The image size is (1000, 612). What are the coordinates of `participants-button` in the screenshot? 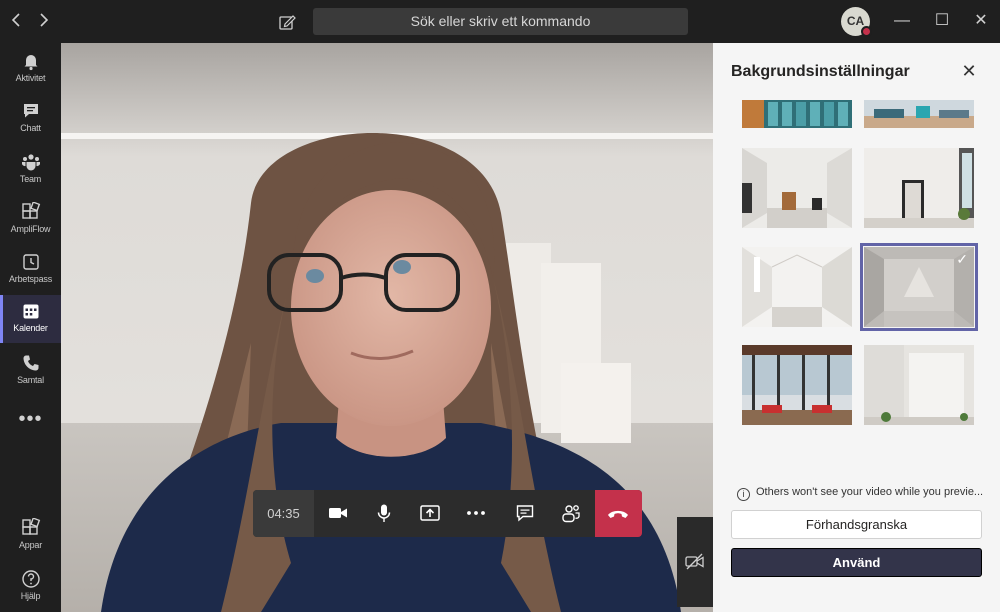 It's located at (571, 513).